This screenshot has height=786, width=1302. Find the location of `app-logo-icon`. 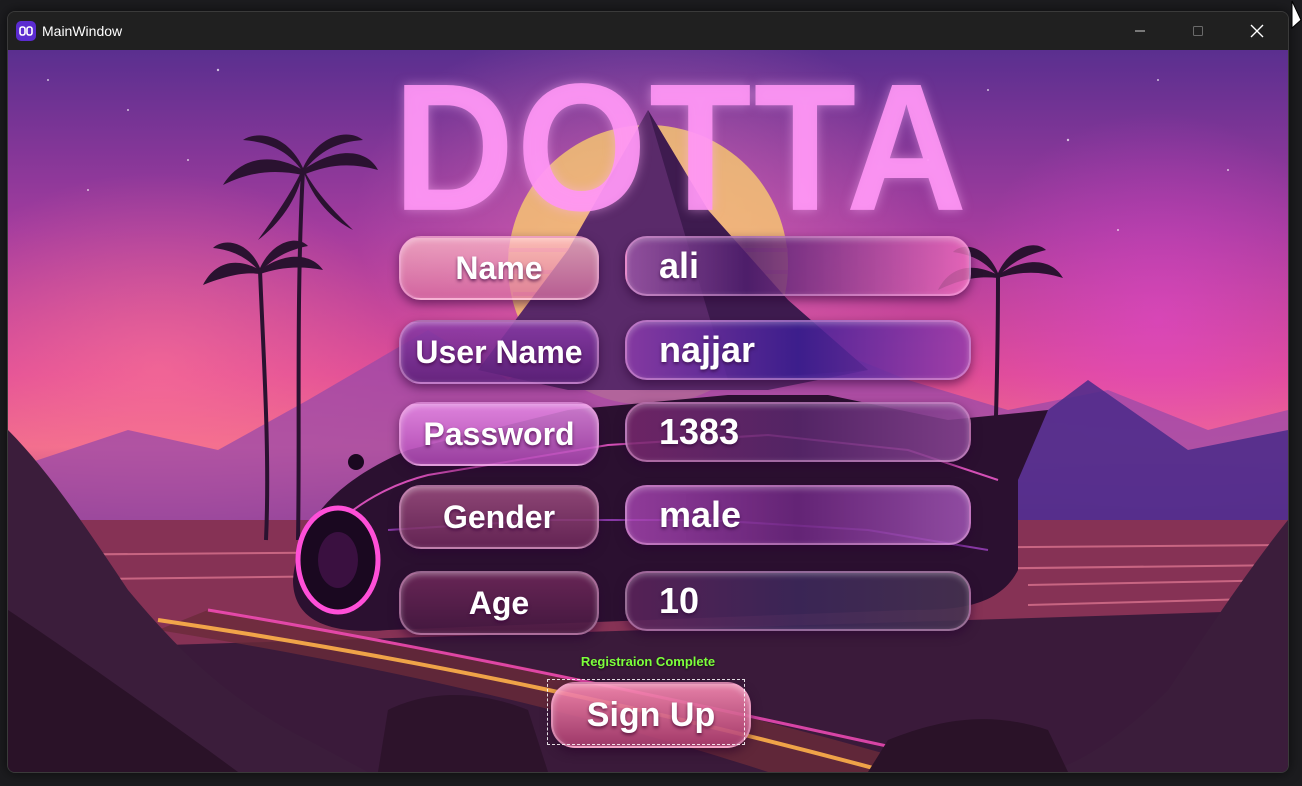

app-logo-icon is located at coordinates (26, 31).